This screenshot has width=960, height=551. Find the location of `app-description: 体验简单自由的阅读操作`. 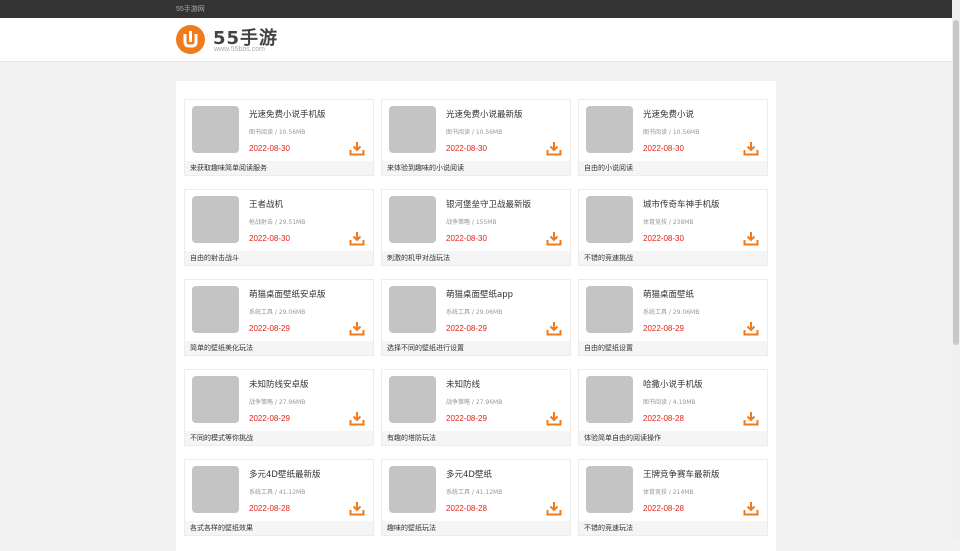

app-description: 体验简单自由的阅读操作 is located at coordinates (673, 438).